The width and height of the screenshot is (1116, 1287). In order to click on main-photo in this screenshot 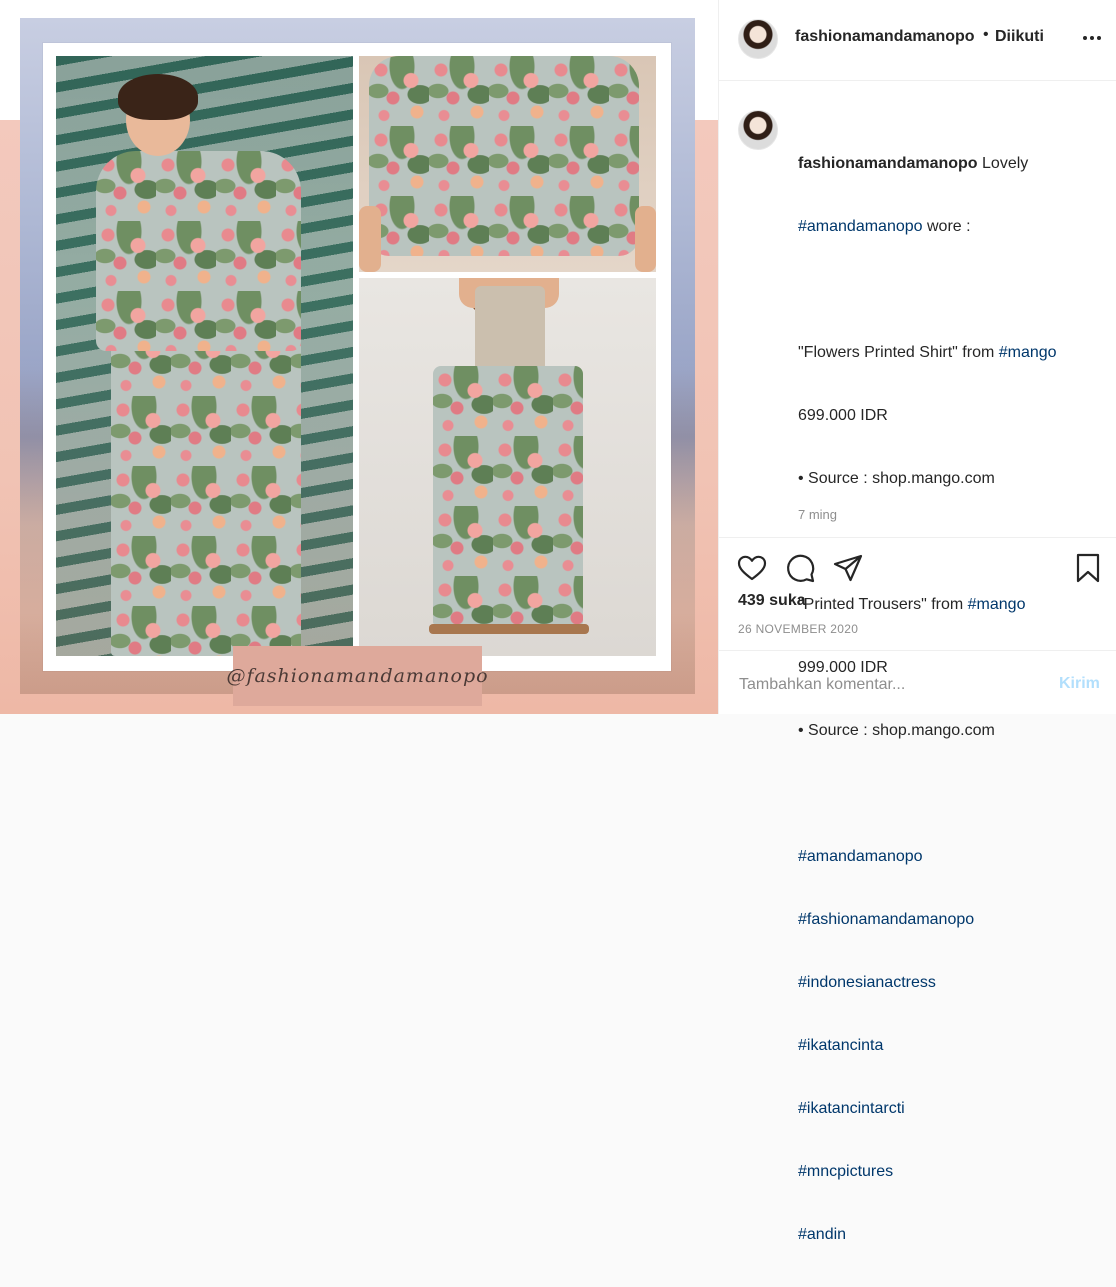, I will do `click(204, 356)`.